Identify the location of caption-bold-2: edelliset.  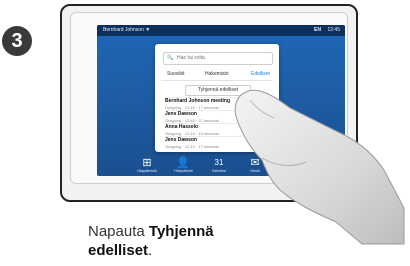
(118, 250).